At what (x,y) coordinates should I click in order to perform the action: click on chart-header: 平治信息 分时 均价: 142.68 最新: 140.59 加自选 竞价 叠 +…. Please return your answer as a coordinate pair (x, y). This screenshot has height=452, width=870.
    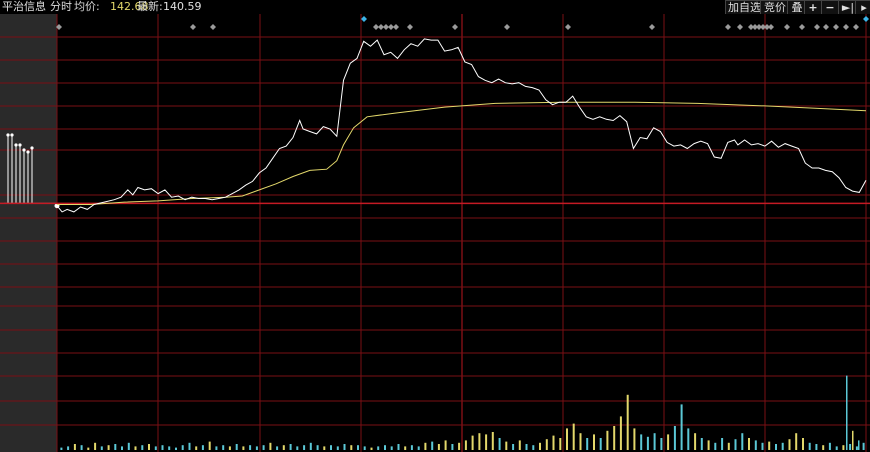
    Looking at the image, I should click on (435, 7).